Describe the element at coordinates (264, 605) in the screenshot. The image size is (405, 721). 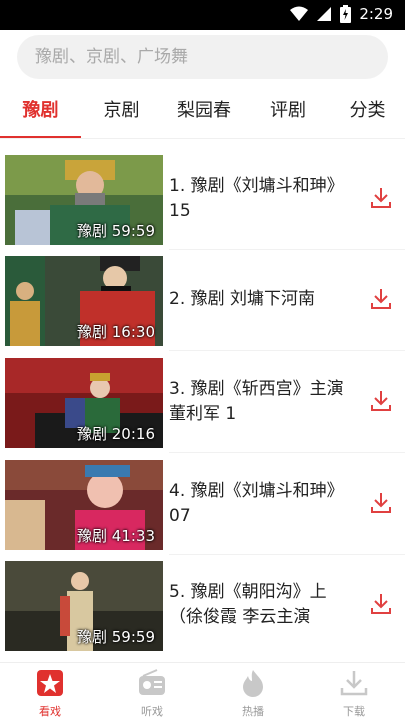
I see `video-title: 5. 豫剧《朝阳沟》上（徐俊霞 李云主演` at that location.